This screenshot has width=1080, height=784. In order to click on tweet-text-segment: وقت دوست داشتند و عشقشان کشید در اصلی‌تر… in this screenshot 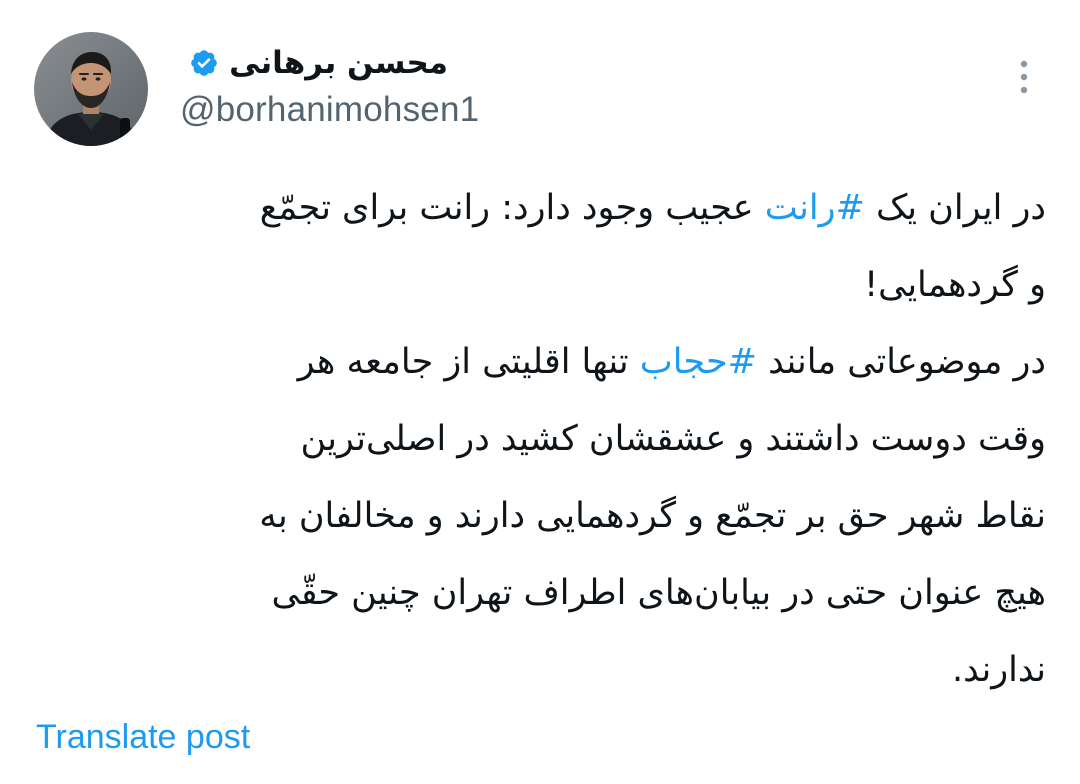, I will do `click(673, 439)`.